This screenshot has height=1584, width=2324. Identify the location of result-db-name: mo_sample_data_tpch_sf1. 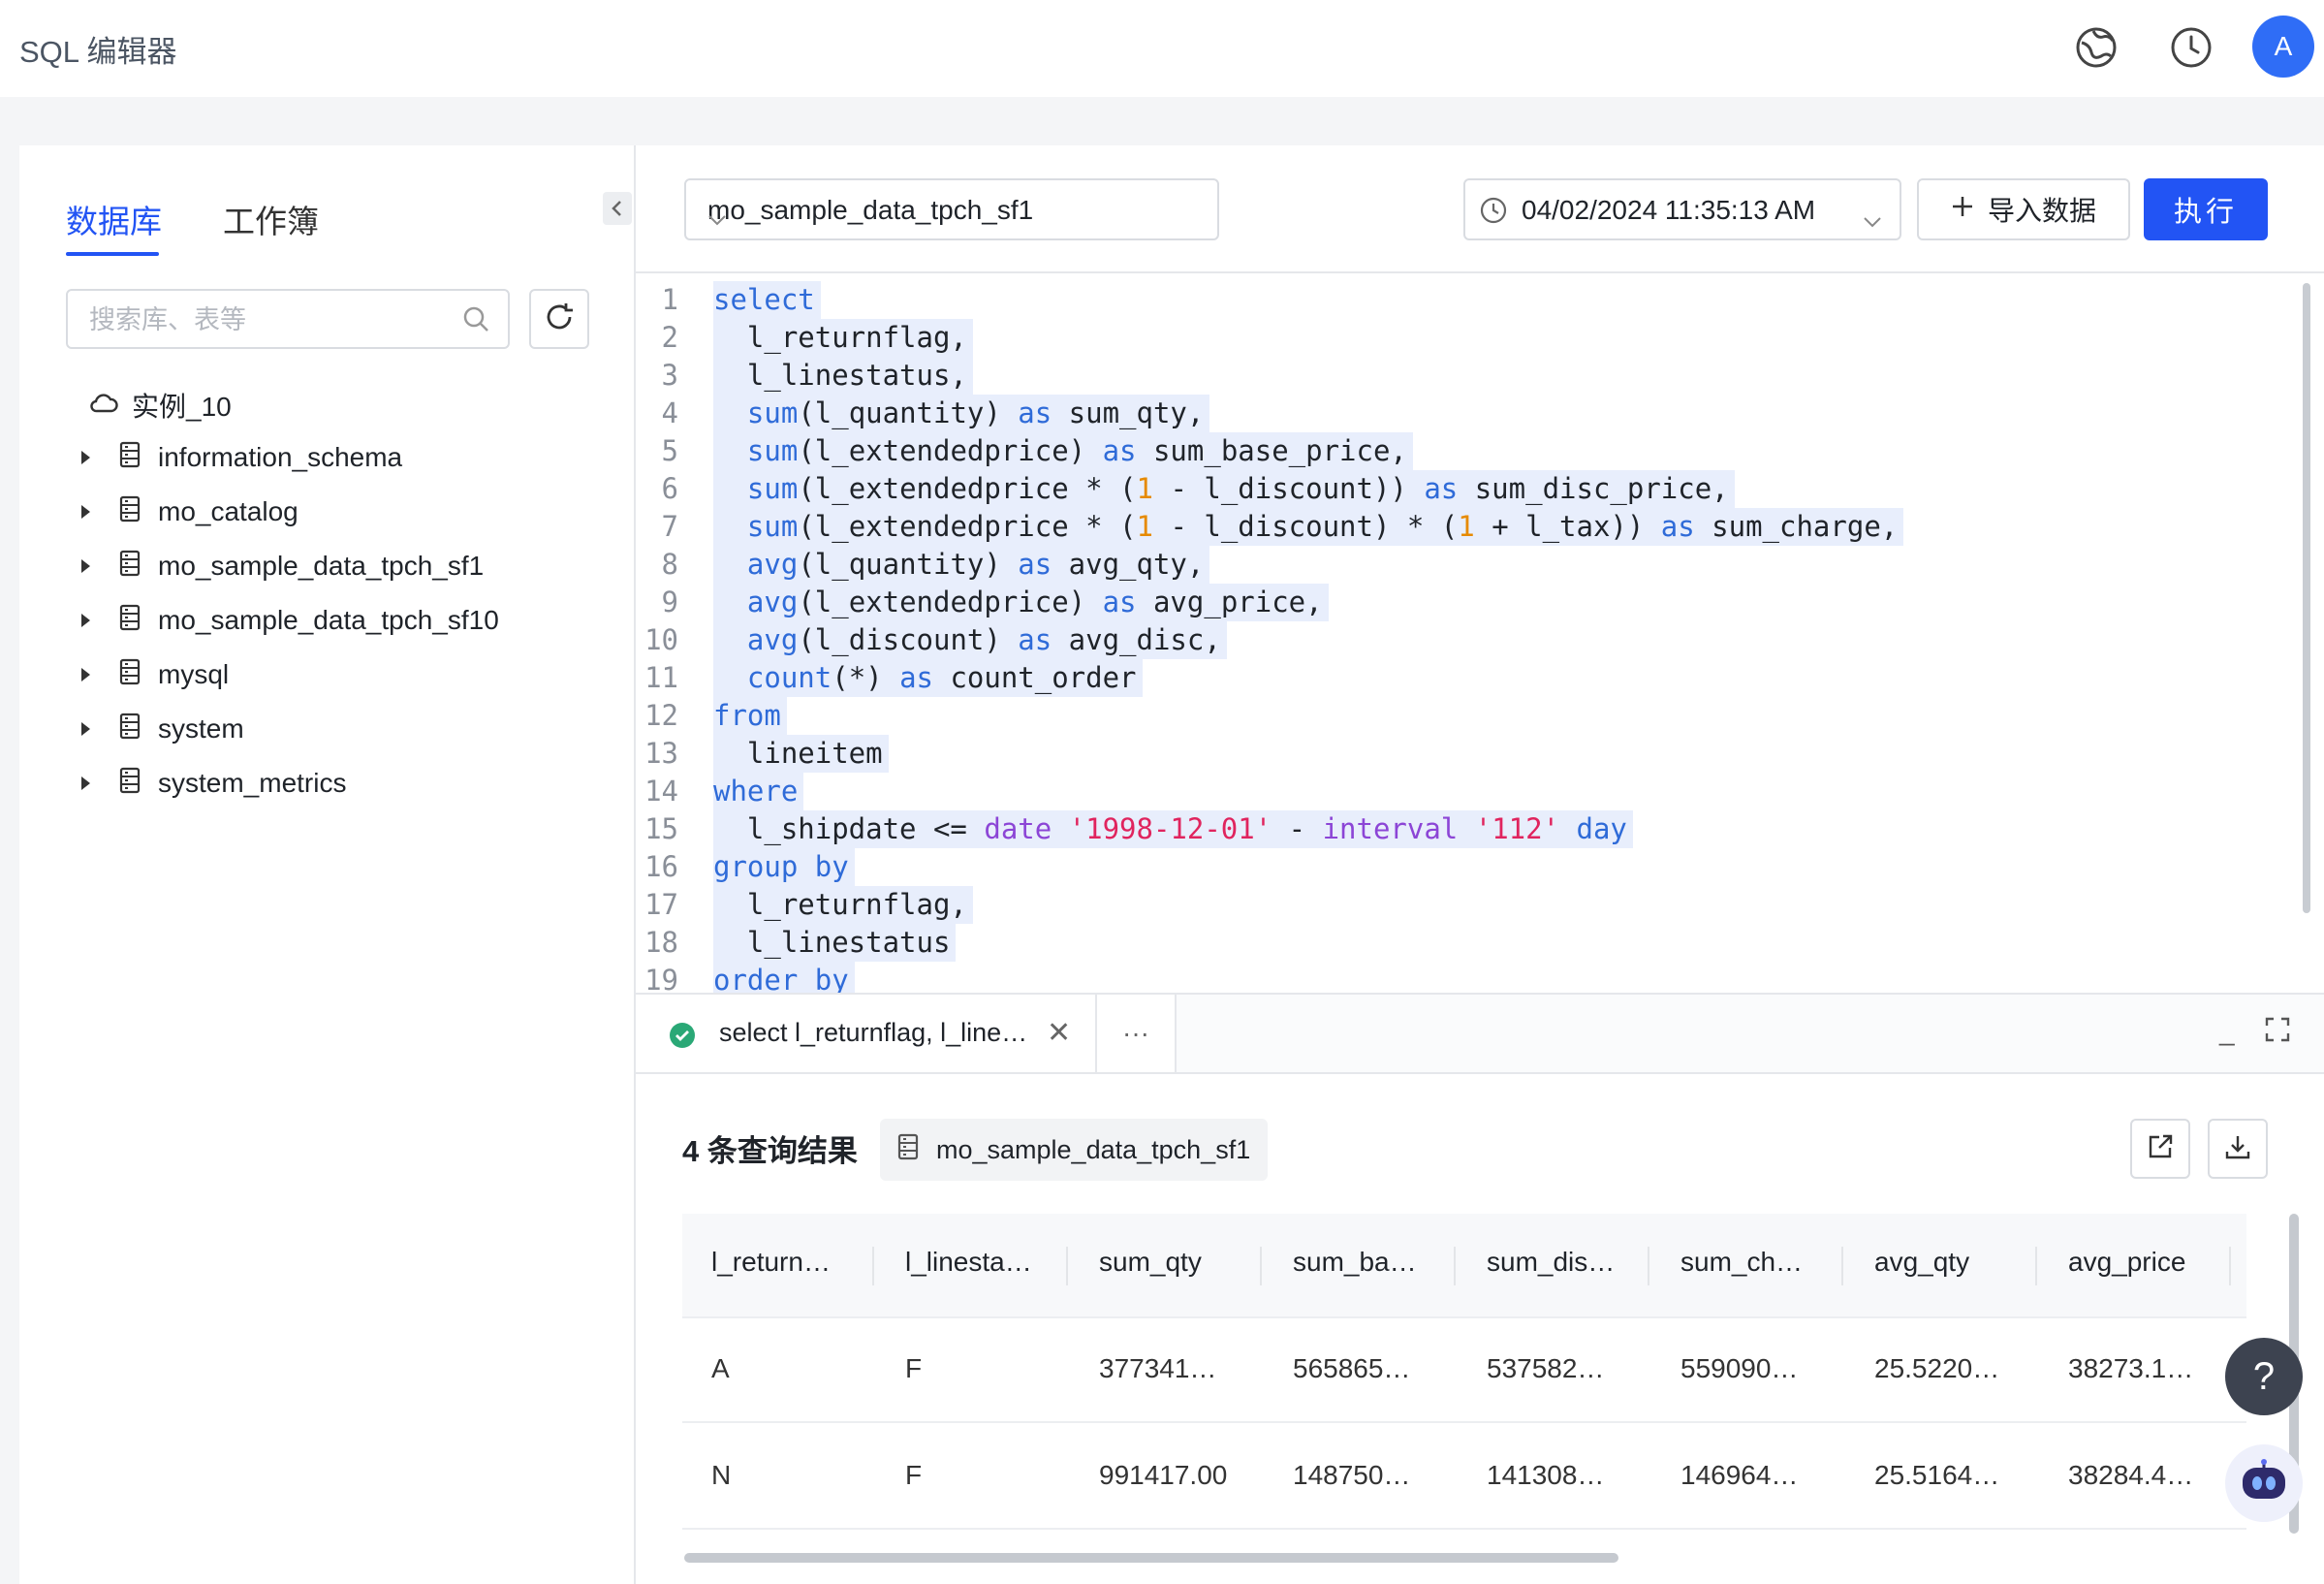
(1093, 1149).